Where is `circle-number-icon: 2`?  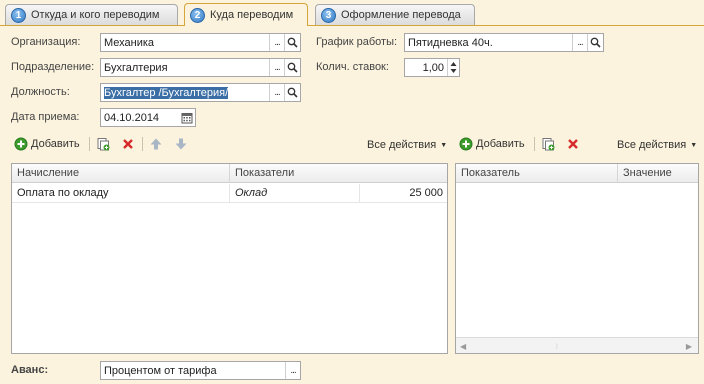 circle-number-icon: 2 is located at coordinates (197, 15).